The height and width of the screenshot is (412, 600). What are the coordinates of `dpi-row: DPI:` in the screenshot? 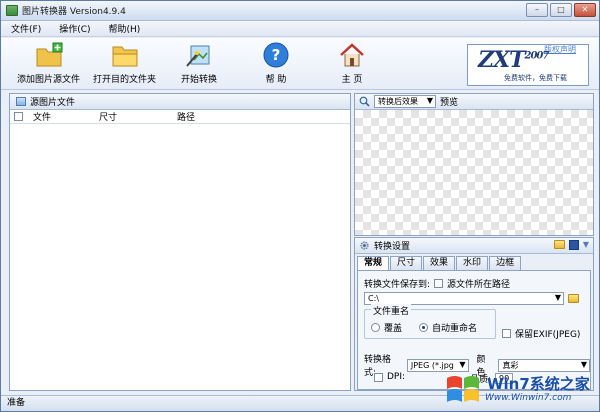 It's located at (389, 377).